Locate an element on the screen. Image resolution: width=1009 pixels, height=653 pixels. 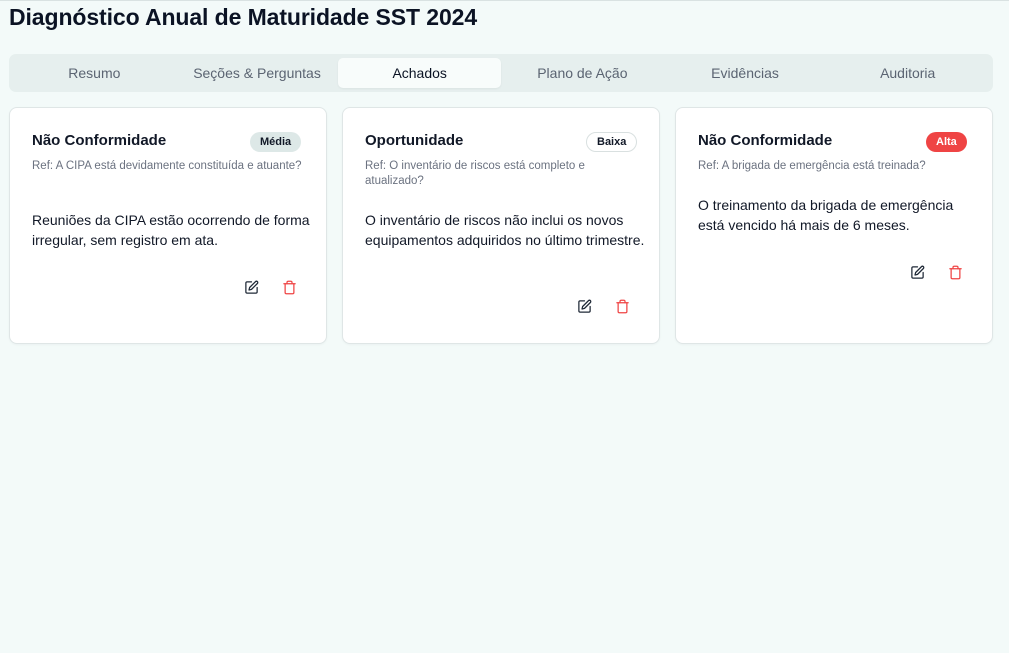
tab-secoes-perguntas: Seções & Perguntas is located at coordinates (257, 73).